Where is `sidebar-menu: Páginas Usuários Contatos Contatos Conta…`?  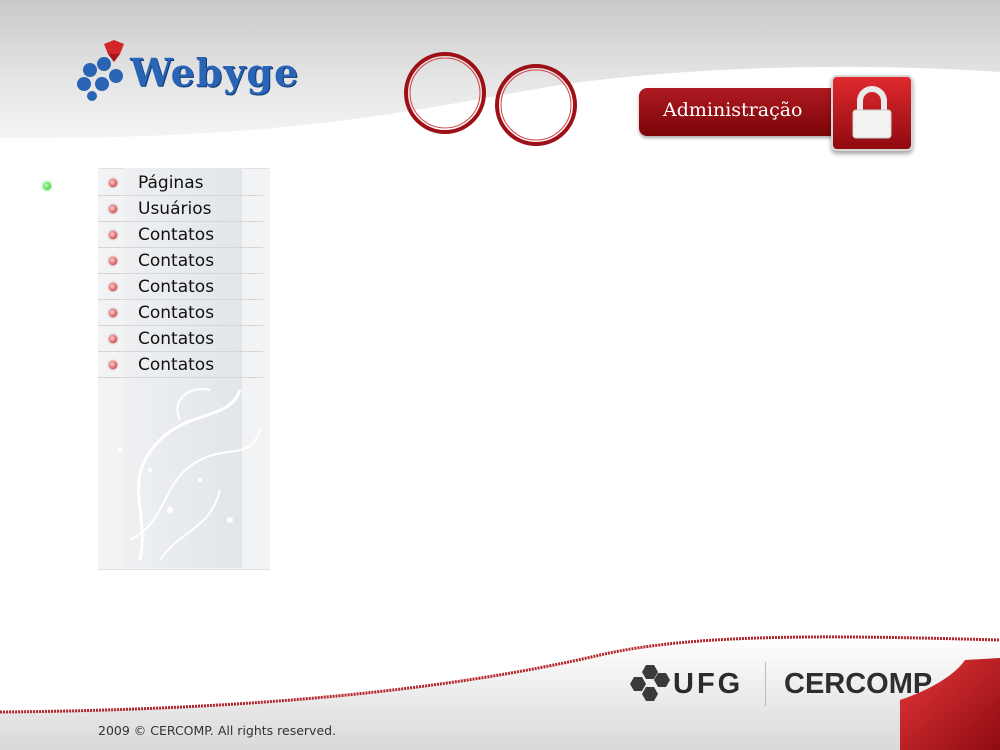 sidebar-menu: Páginas Usuários Contatos Contatos Conta… is located at coordinates (180, 274).